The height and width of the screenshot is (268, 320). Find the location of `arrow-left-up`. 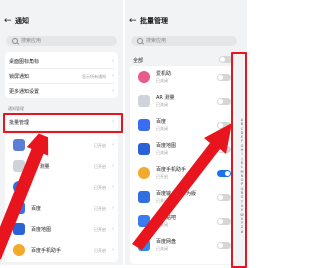

arrow-left-up is located at coordinates (24, 196).